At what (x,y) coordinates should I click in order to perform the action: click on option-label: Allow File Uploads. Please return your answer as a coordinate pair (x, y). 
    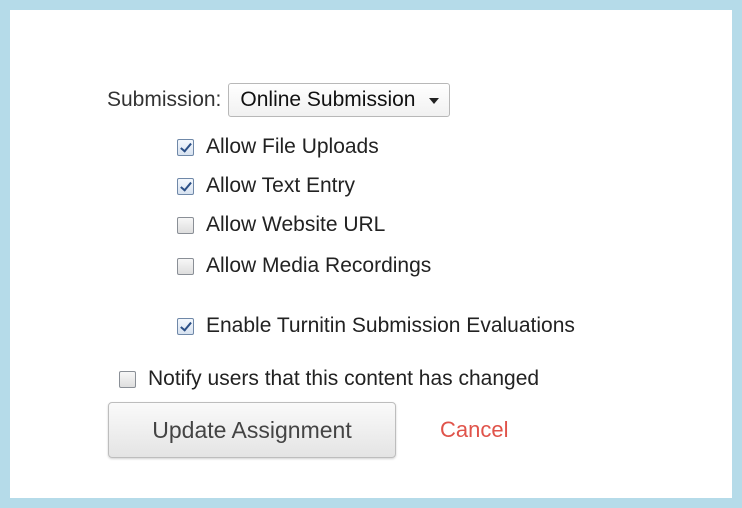
    Looking at the image, I should click on (292, 146).